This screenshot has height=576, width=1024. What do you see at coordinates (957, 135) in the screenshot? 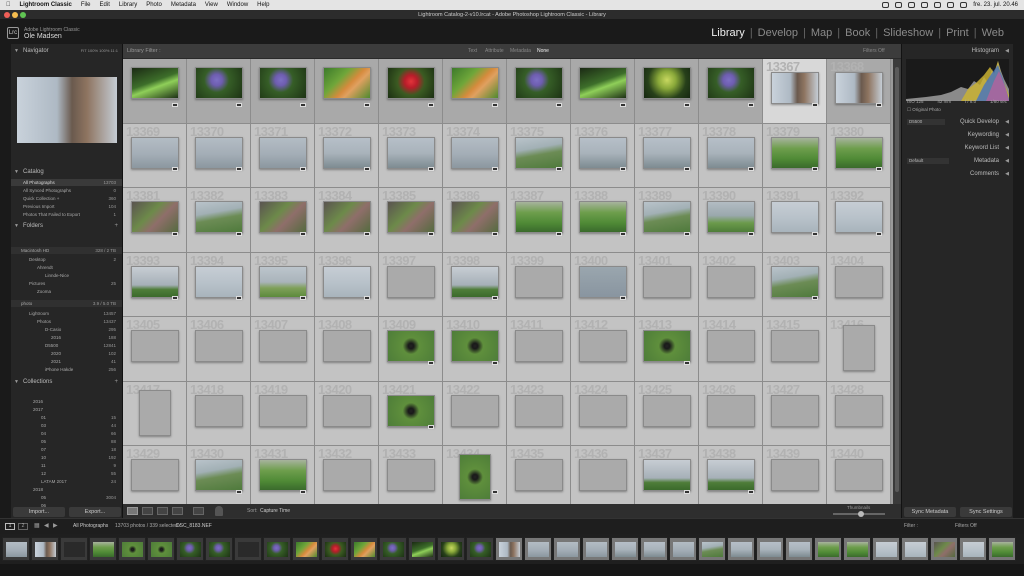
I see `keywording-header: Keywording ◀` at bounding box center [957, 135].